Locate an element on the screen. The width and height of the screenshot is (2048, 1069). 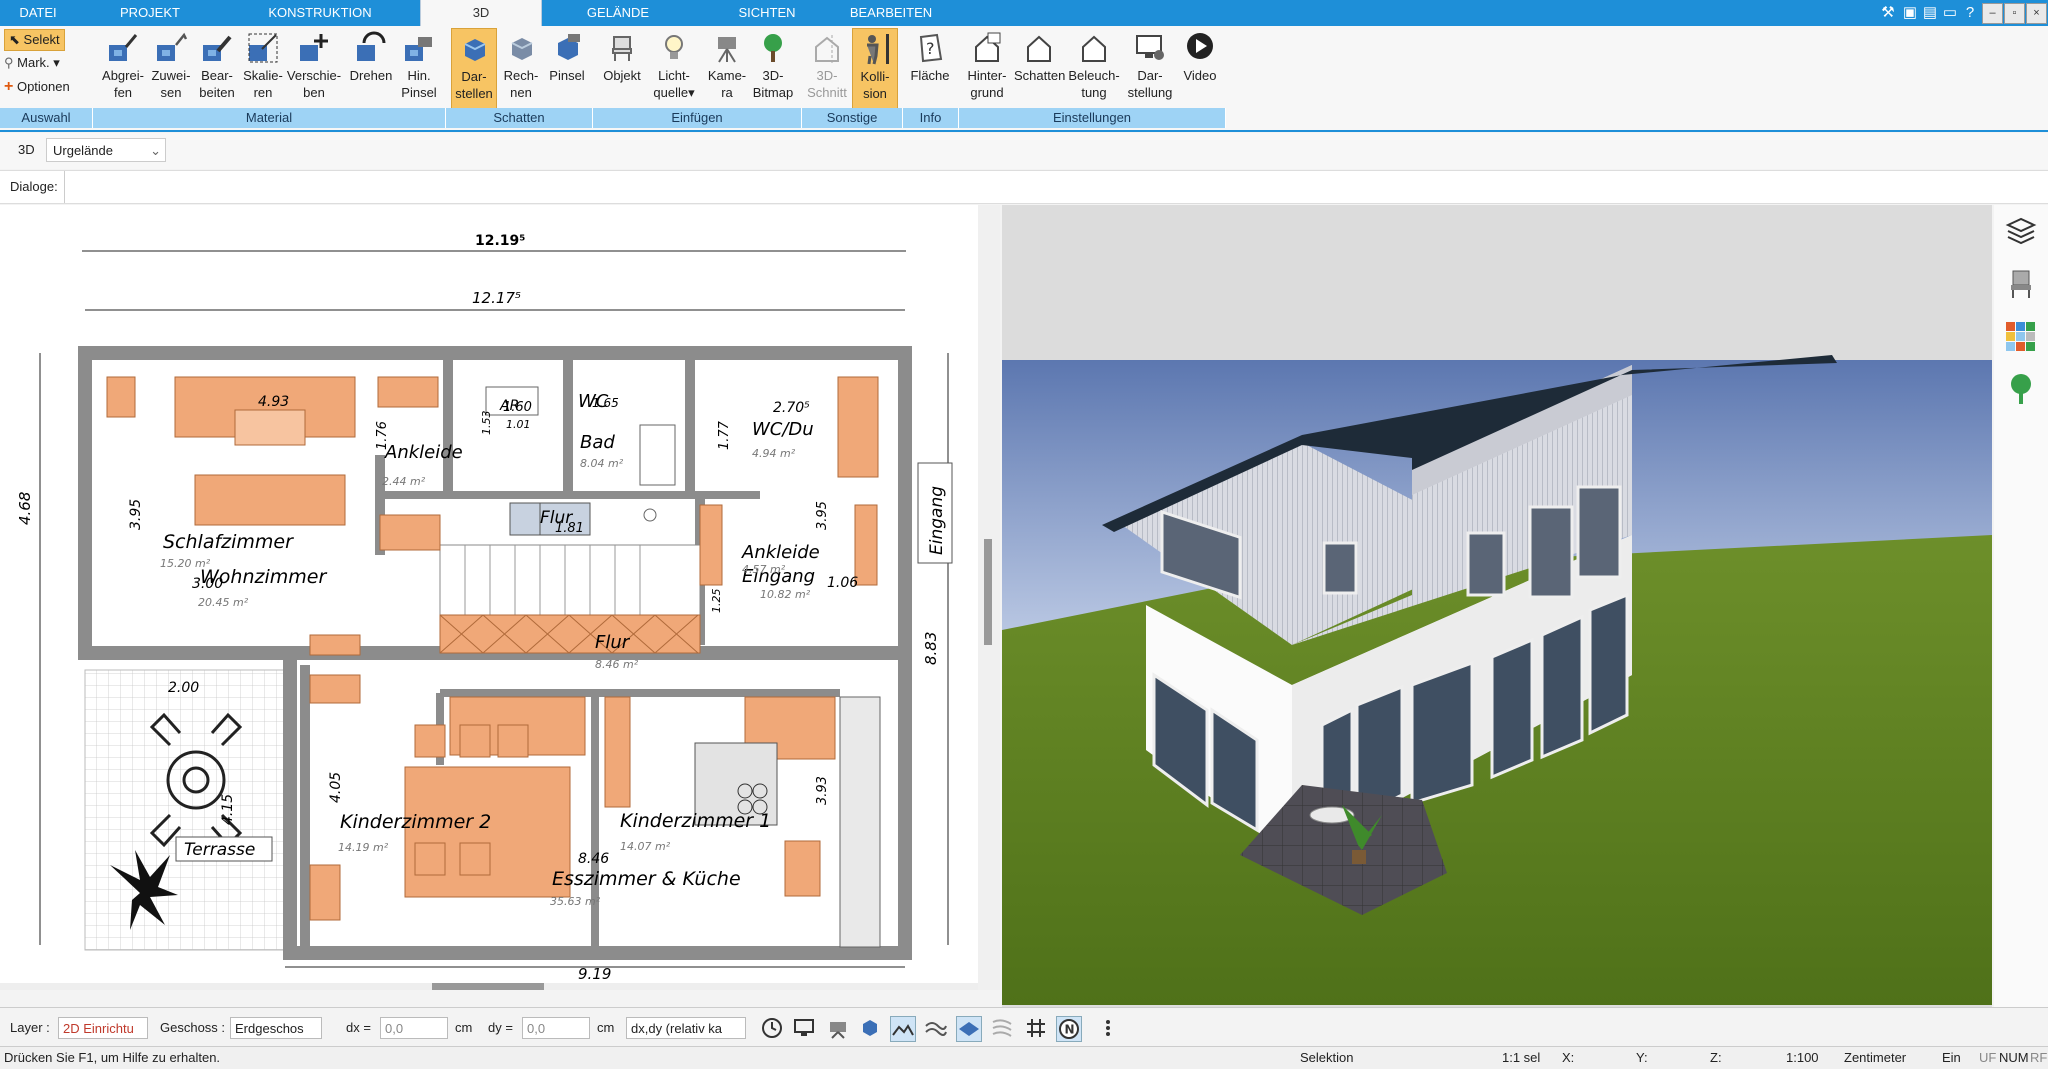
darstellung-button: Dar- stellung is located at coordinates (1150, 68).